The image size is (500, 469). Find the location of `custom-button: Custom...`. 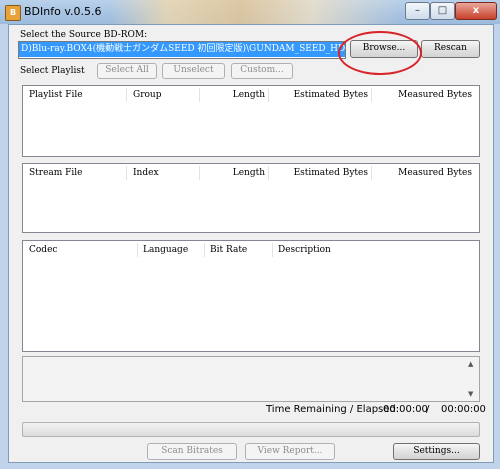

custom-button: Custom... is located at coordinates (262, 71).